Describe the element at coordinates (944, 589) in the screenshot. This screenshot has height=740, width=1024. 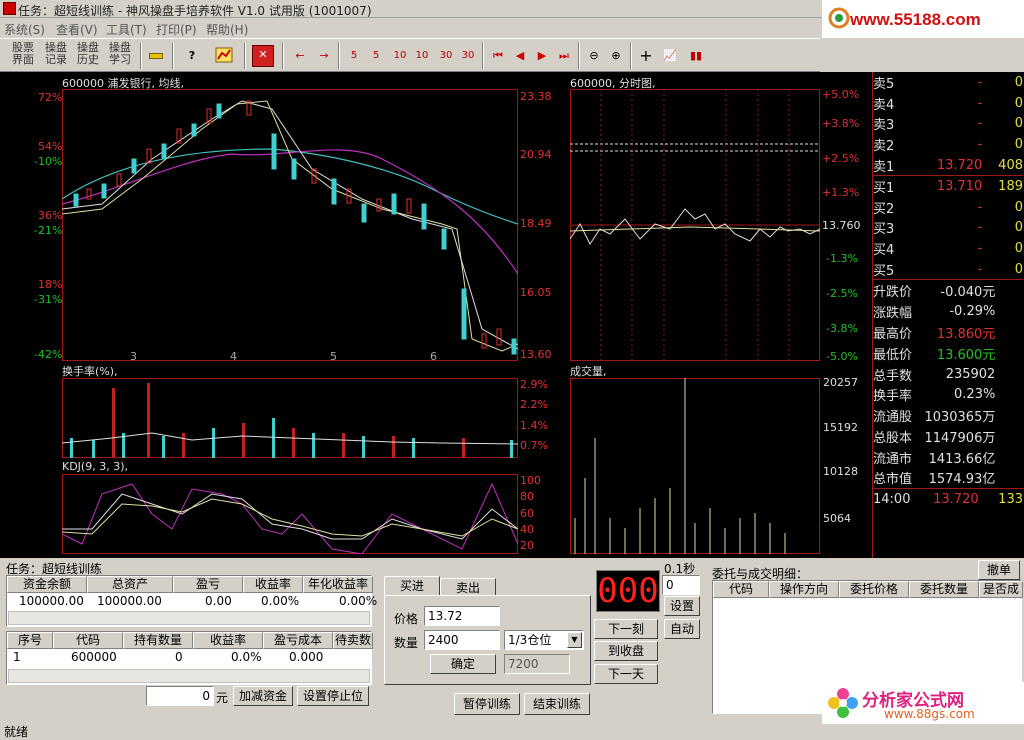
I see `col-order-qty: 委托数量` at that location.